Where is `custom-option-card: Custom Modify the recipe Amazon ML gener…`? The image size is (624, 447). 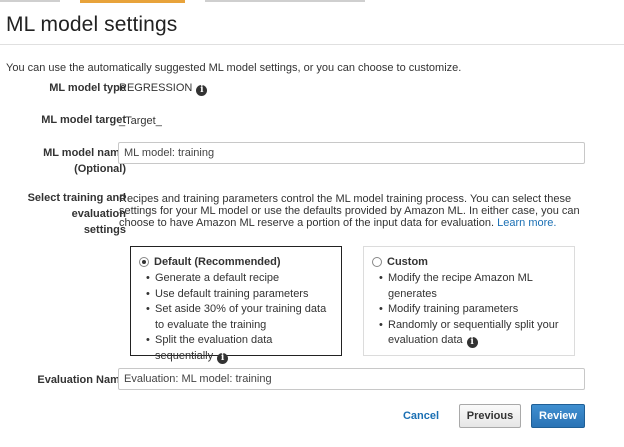
custom-option-card: Custom Modify the recipe Amazon ML gener… is located at coordinates (469, 301).